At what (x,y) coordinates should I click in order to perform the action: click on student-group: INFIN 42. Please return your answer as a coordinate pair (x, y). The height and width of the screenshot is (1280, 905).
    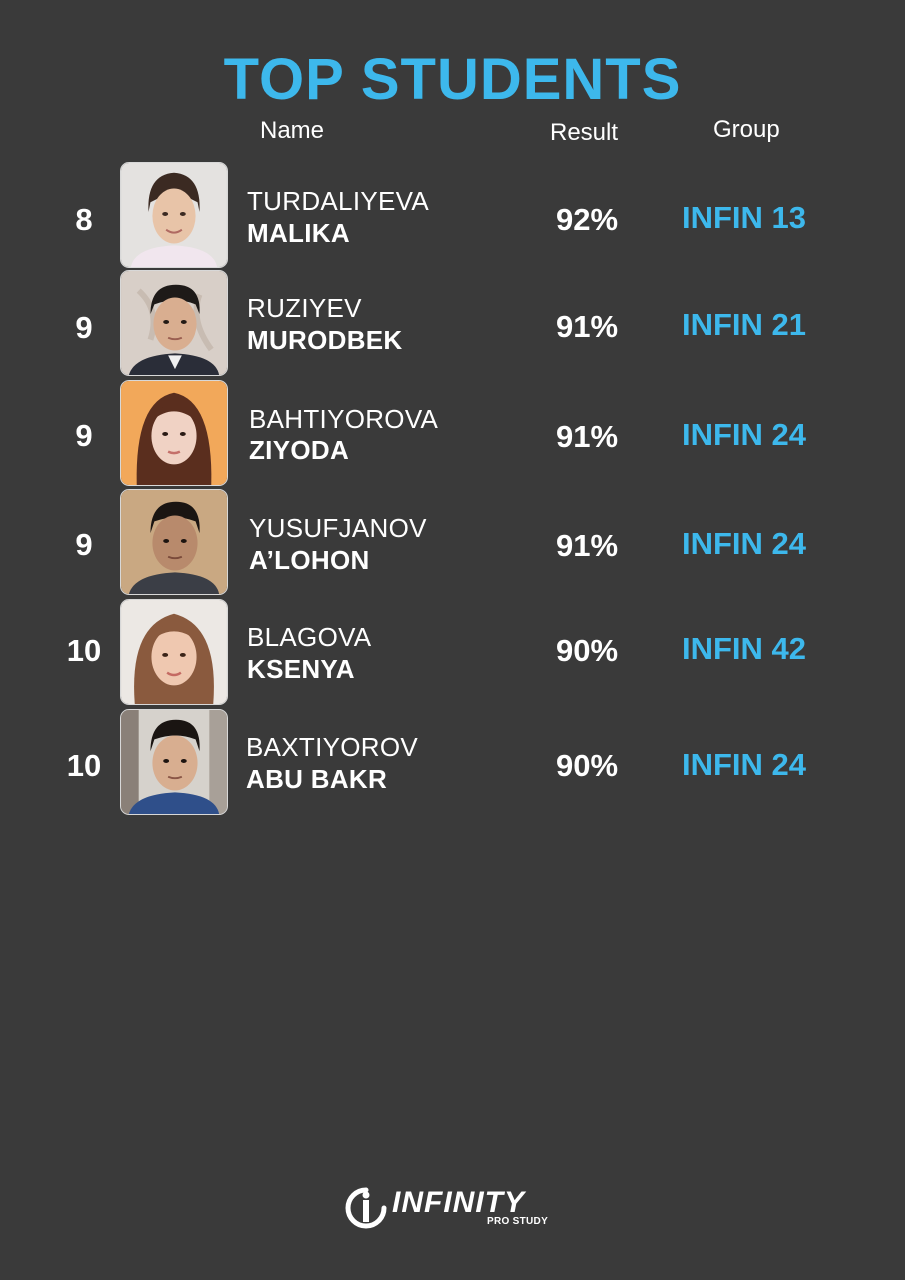
    Looking at the image, I should click on (744, 648).